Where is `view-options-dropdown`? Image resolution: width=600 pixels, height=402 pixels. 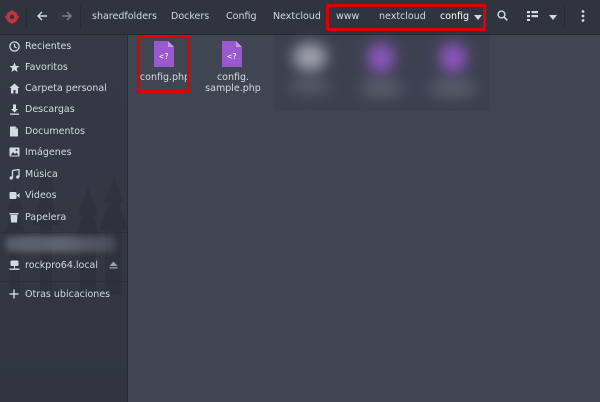
view-options-dropdown is located at coordinates (553, 17).